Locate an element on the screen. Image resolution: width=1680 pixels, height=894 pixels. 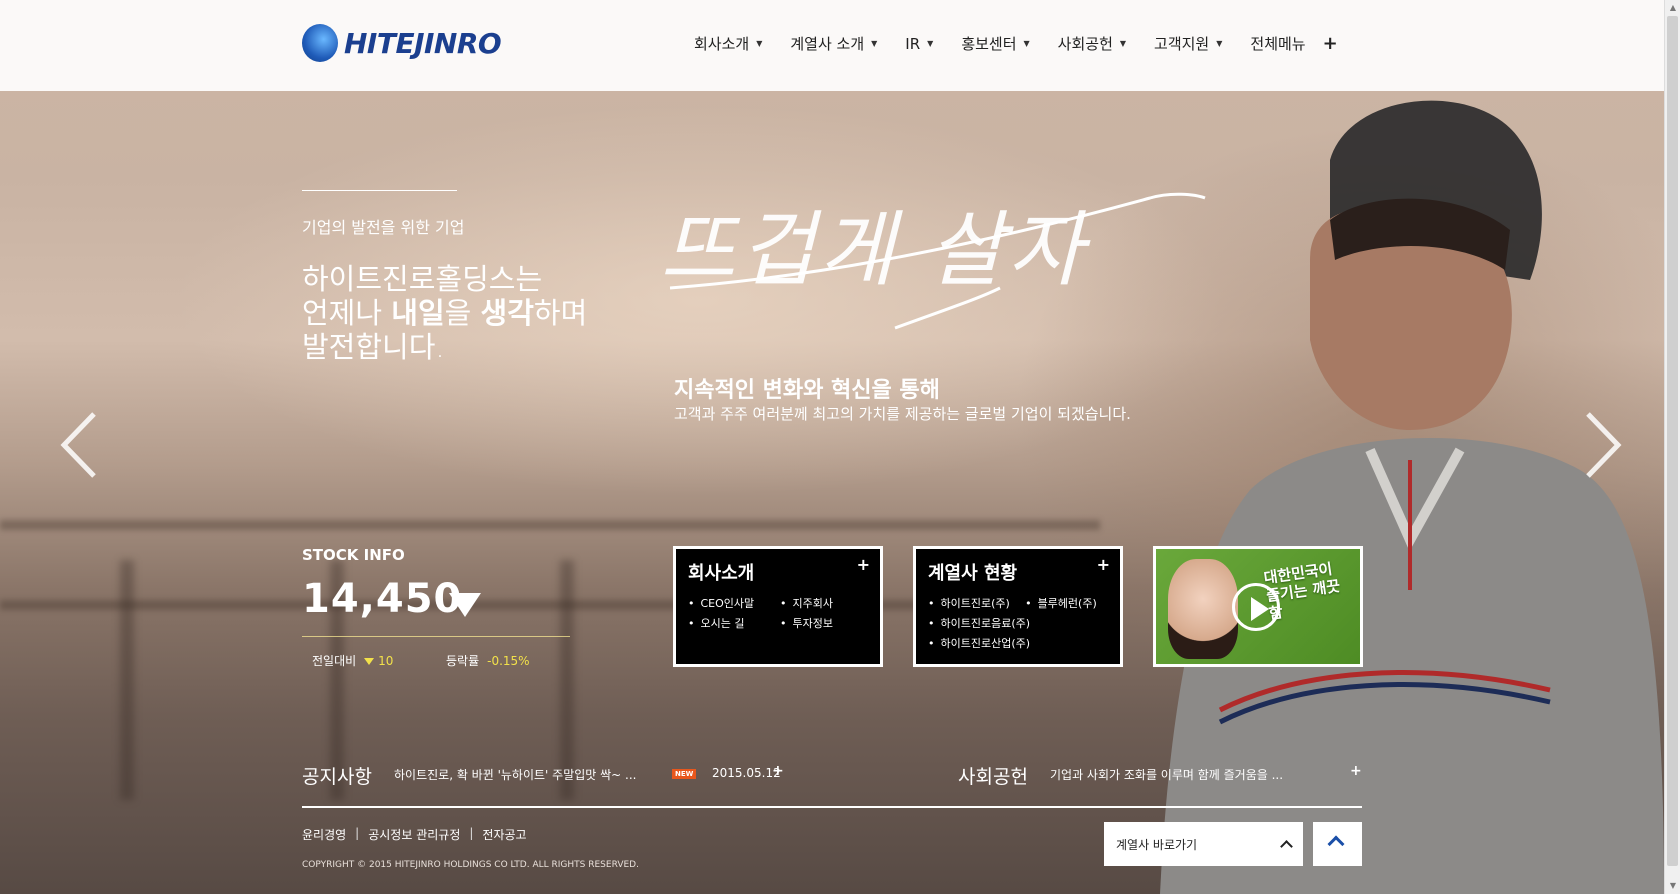
page-scrollbar: ▲ ▼ is located at coordinates (1672, 447).